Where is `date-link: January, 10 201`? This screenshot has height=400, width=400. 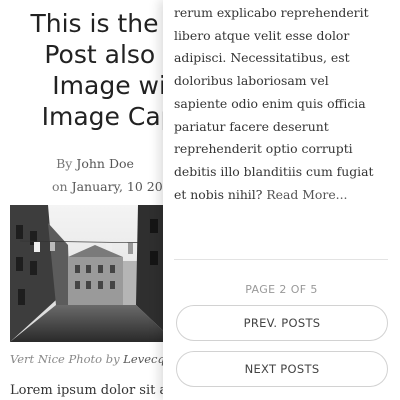
date-link: January, 10 201 is located at coordinates (121, 186).